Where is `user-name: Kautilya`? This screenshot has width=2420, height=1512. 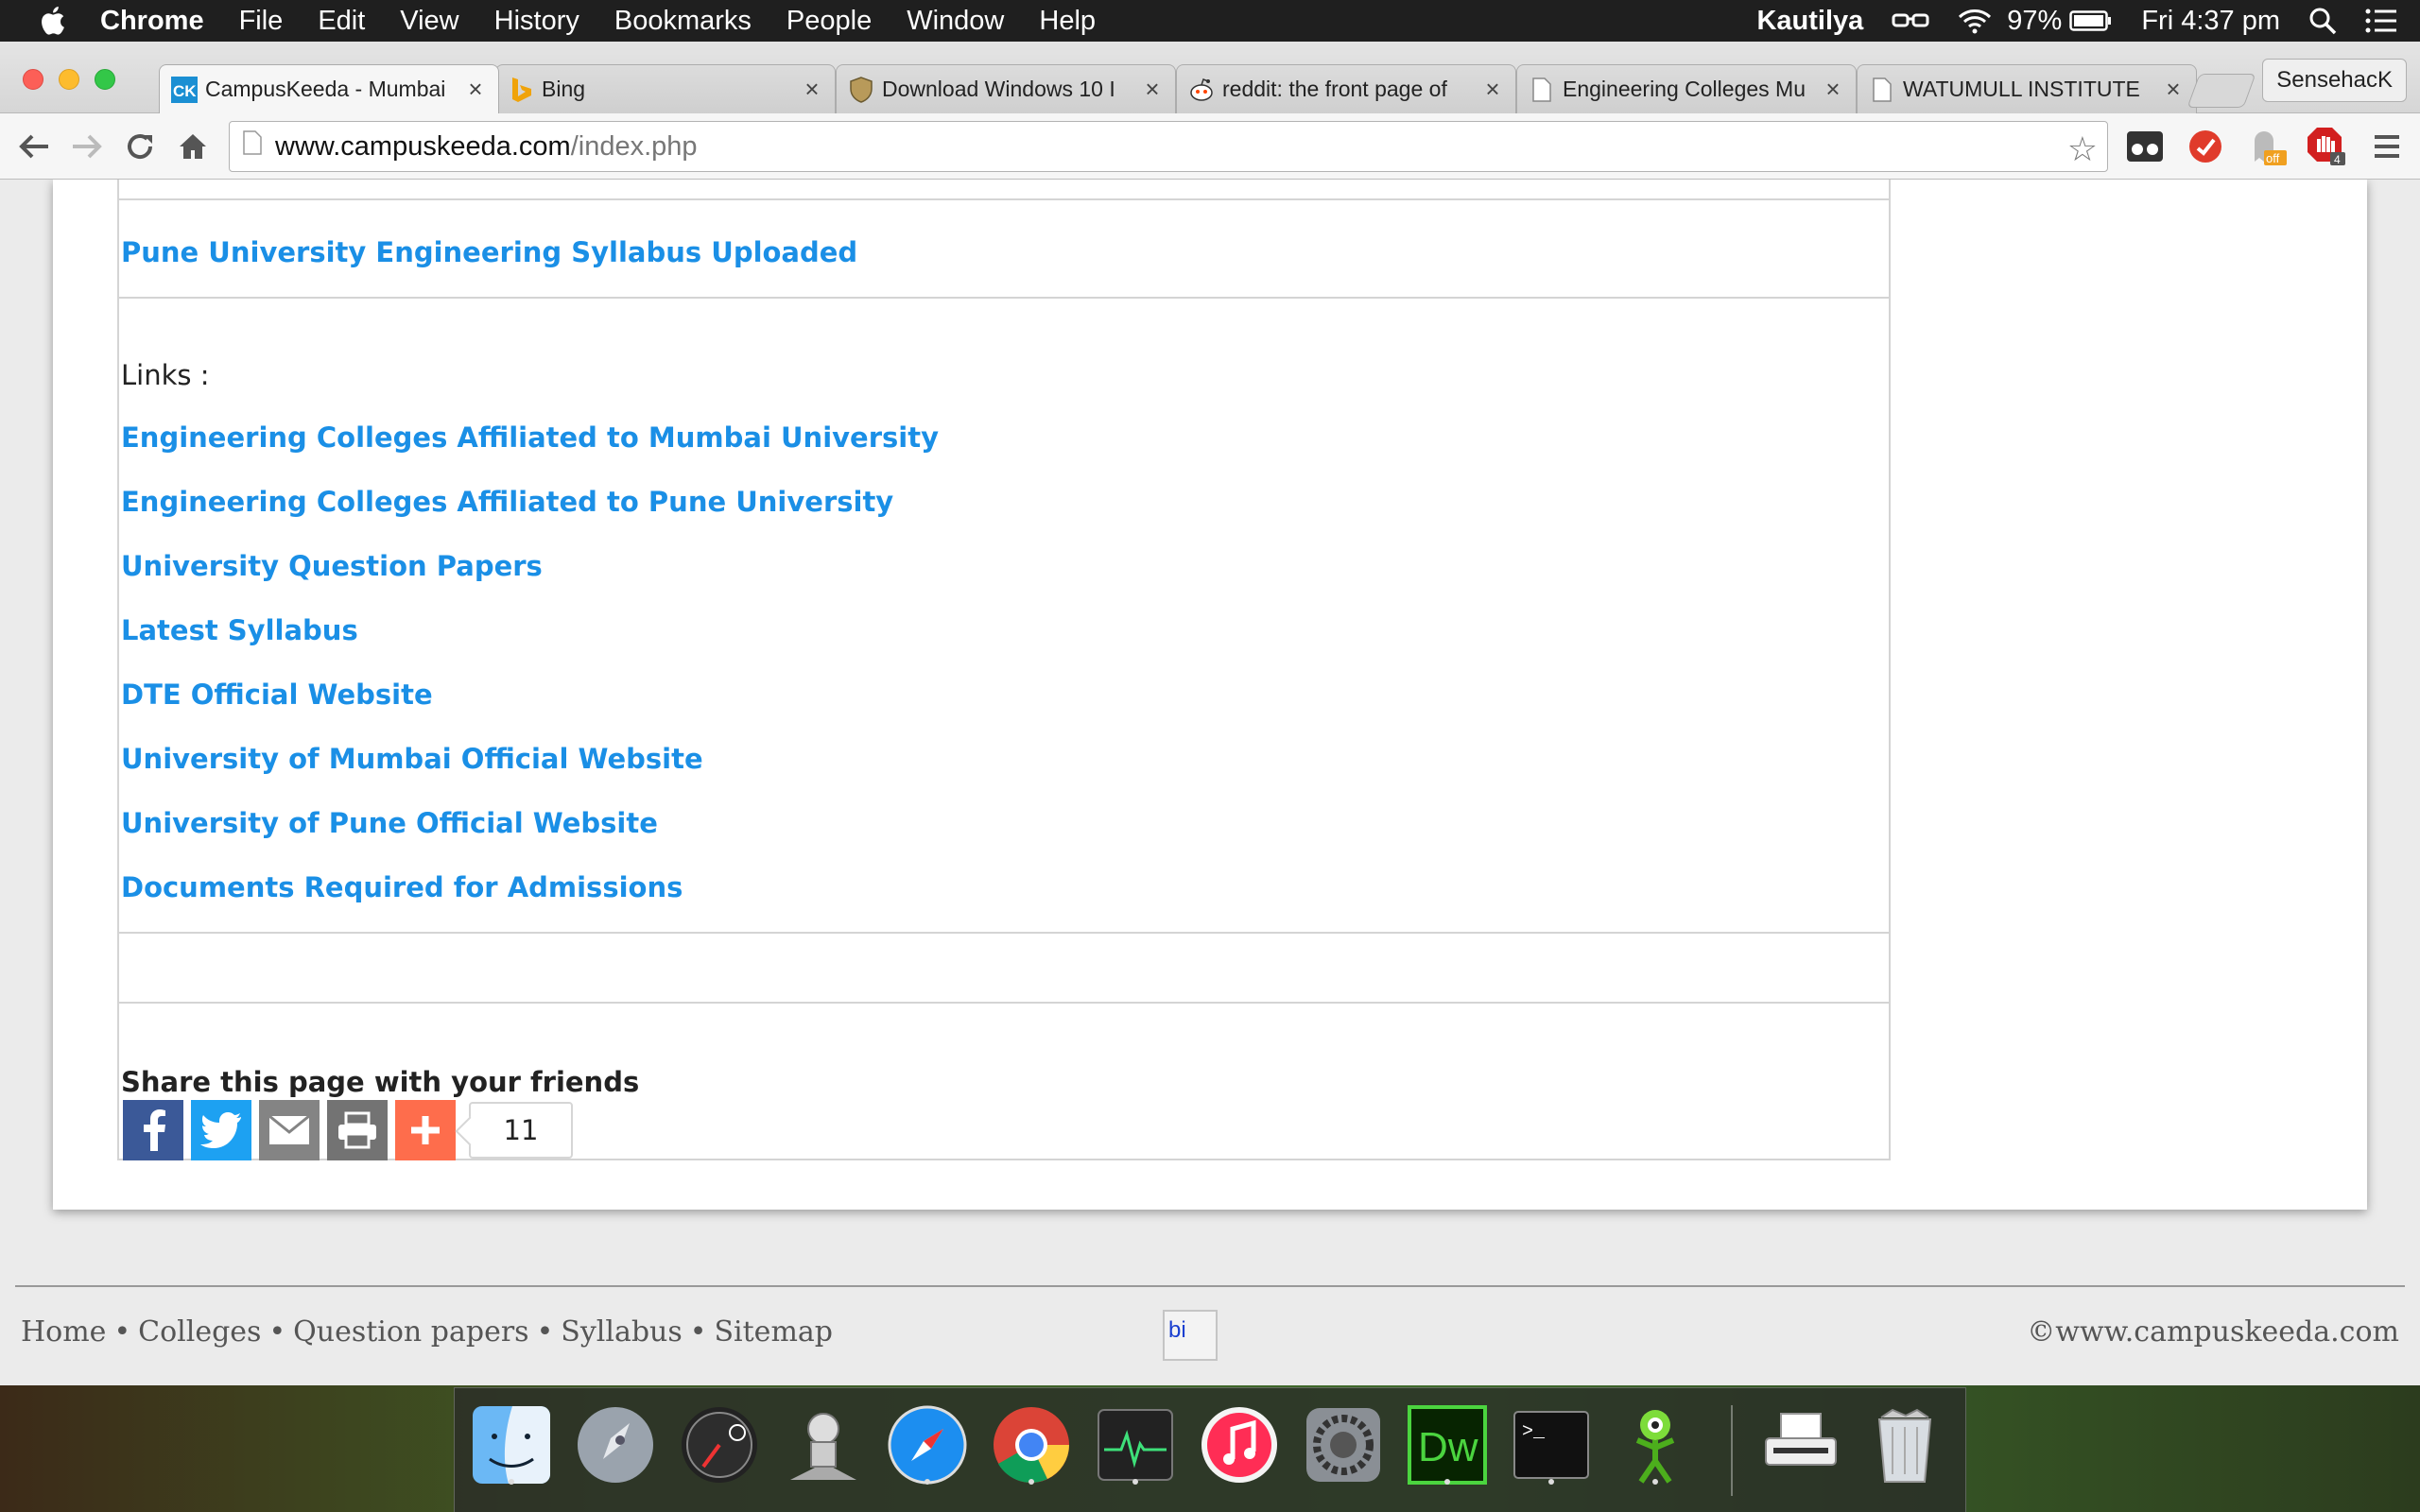 user-name: Kautilya is located at coordinates (1809, 21).